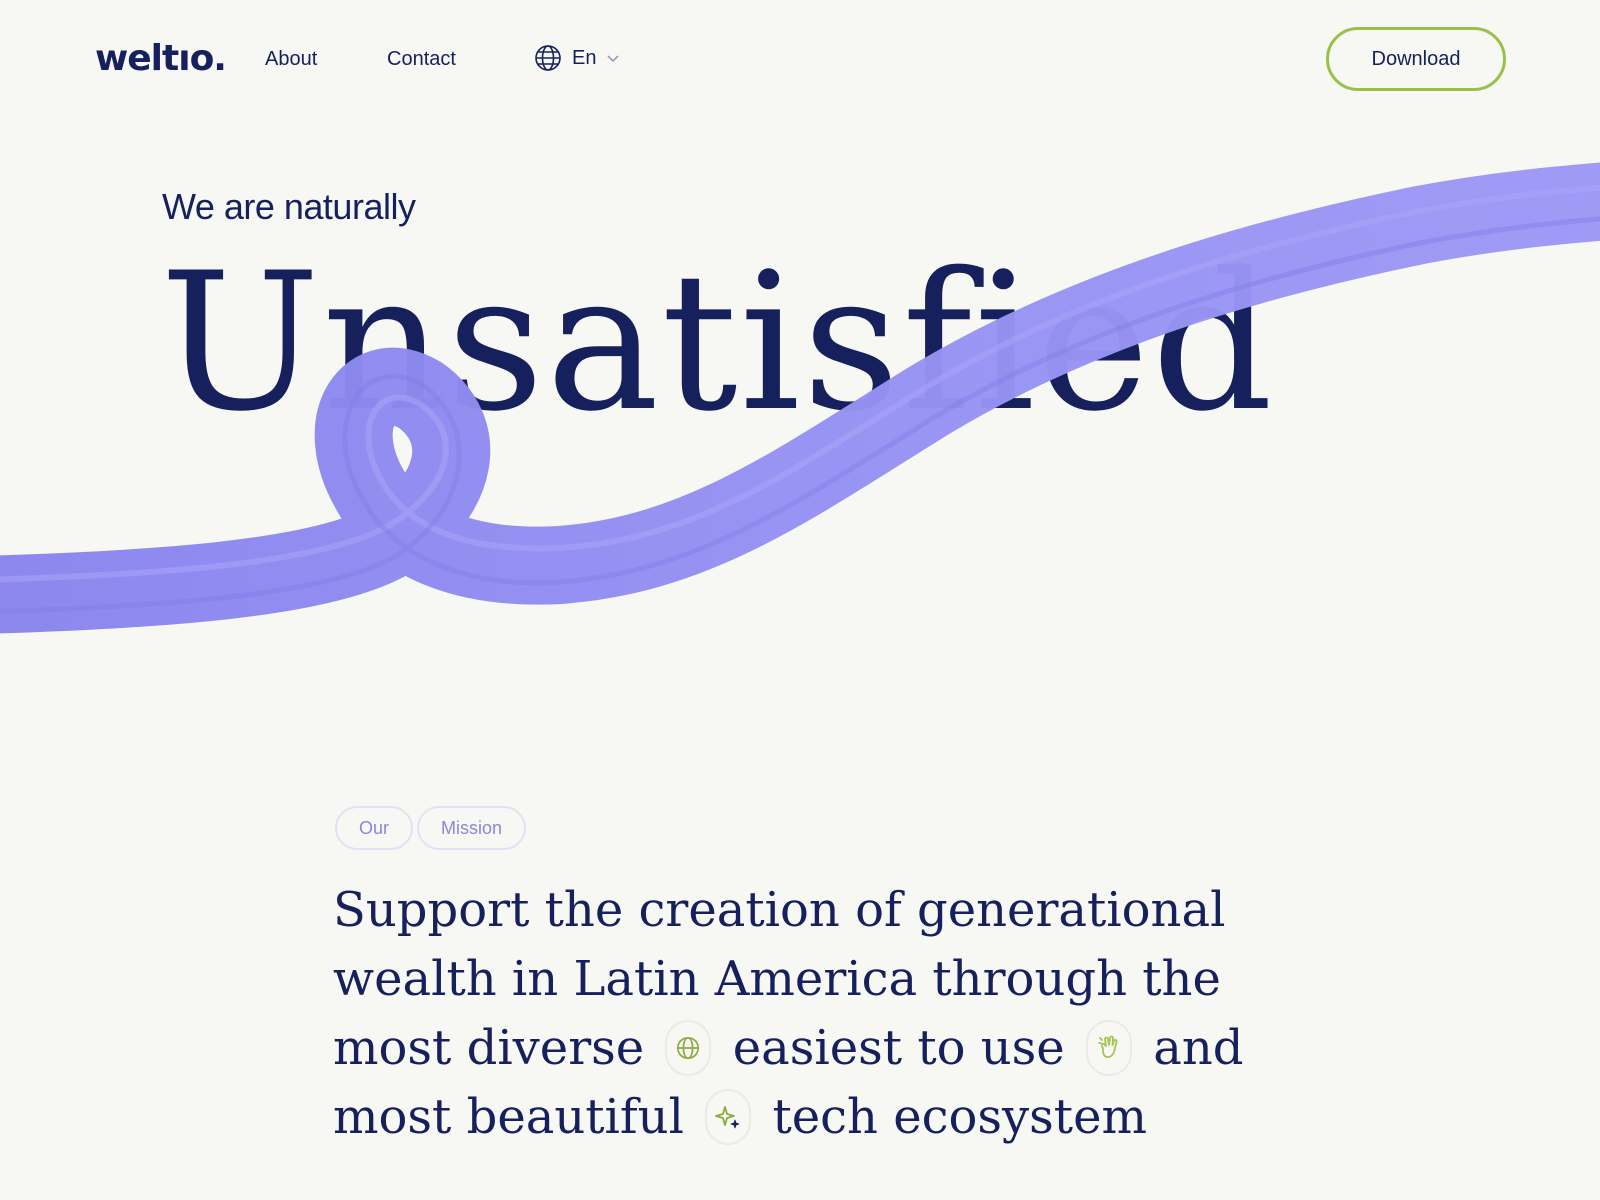 This screenshot has height=1200, width=1600. What do you see at coordinates (779, 910) in the screenshot?
I see `mission-line-1: Support the creation of generational` at bounding box center [779, 910].